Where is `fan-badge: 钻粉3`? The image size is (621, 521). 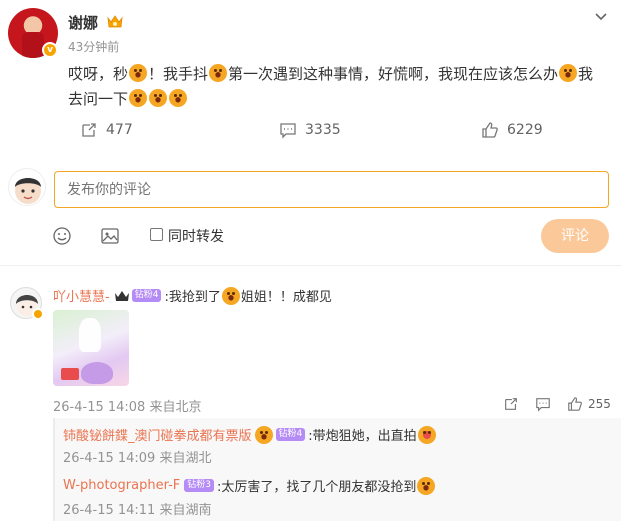 fan-badge: 钻粉3 is located at coordinates (199, 485).